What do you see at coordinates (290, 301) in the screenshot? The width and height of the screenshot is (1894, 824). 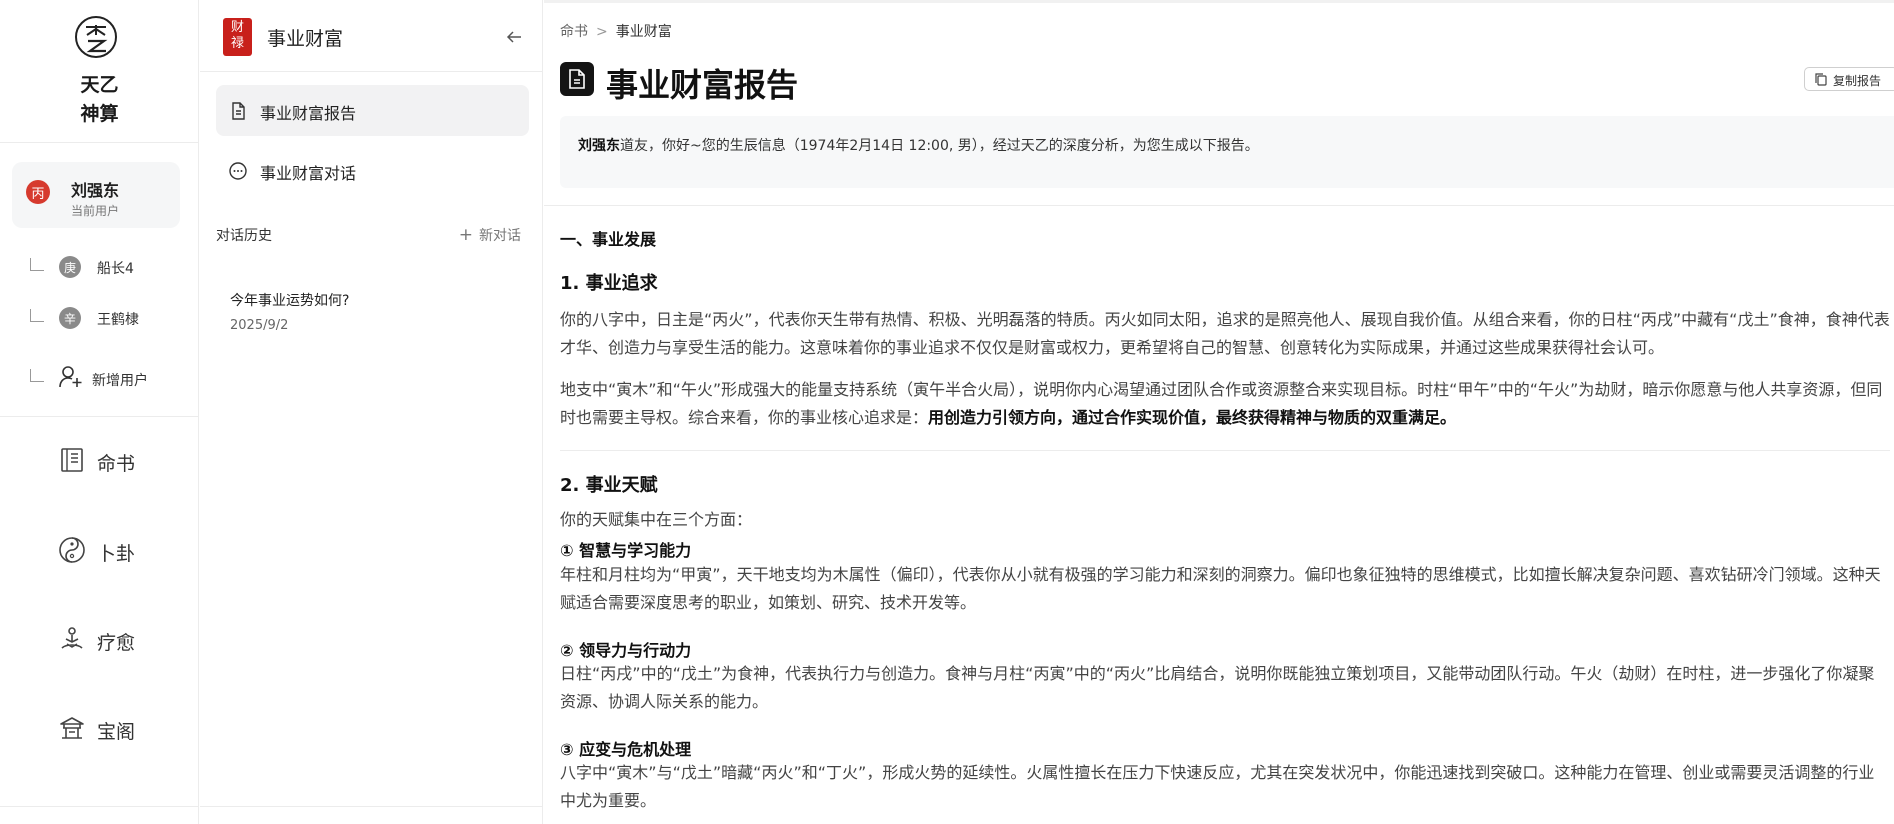 I see `history-item-title: 今年事业运势如何?` at bounding box center [290, 301].